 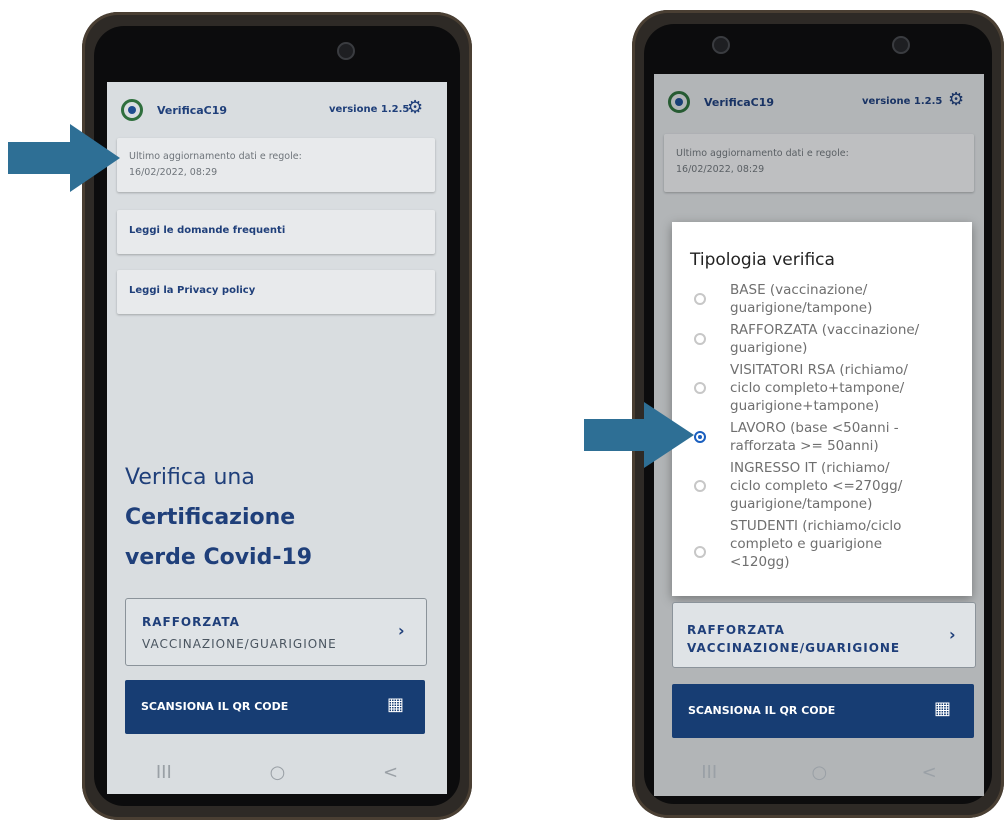 What do you see at coordinates (346, 51) in the screenshot?
I see `left-front-camera` at bounding box center [346, 51].